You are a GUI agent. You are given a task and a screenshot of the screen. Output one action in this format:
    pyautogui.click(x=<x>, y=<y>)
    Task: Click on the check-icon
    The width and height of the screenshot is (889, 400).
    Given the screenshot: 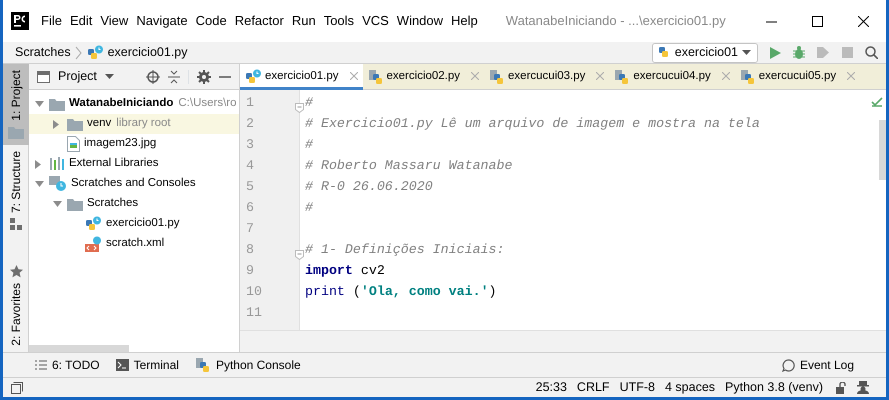 What is the action you would take?
    pyautogui.click(x=877, y=102)
    